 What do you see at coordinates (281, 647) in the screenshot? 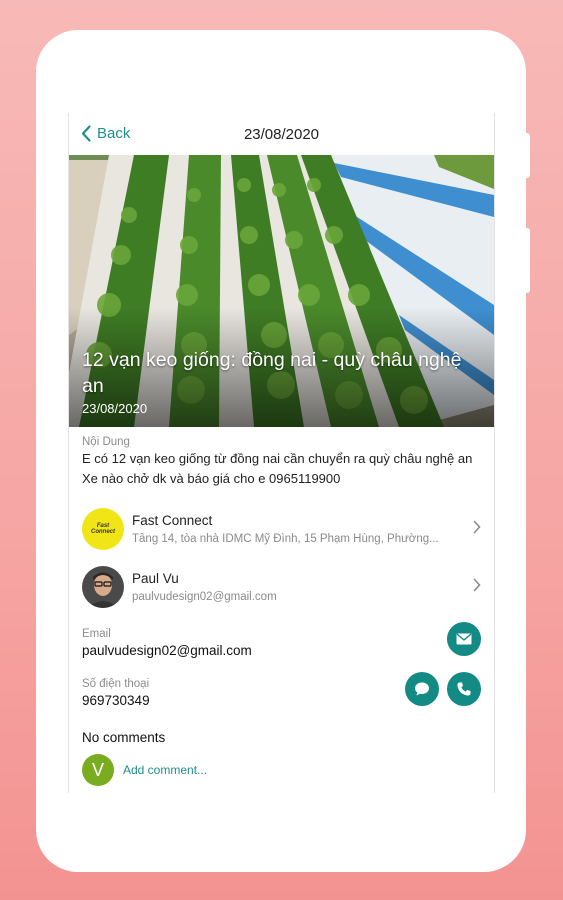
I see `email-field: Email paulvudesign02@gmail.com` at bounding box center [281, 647].